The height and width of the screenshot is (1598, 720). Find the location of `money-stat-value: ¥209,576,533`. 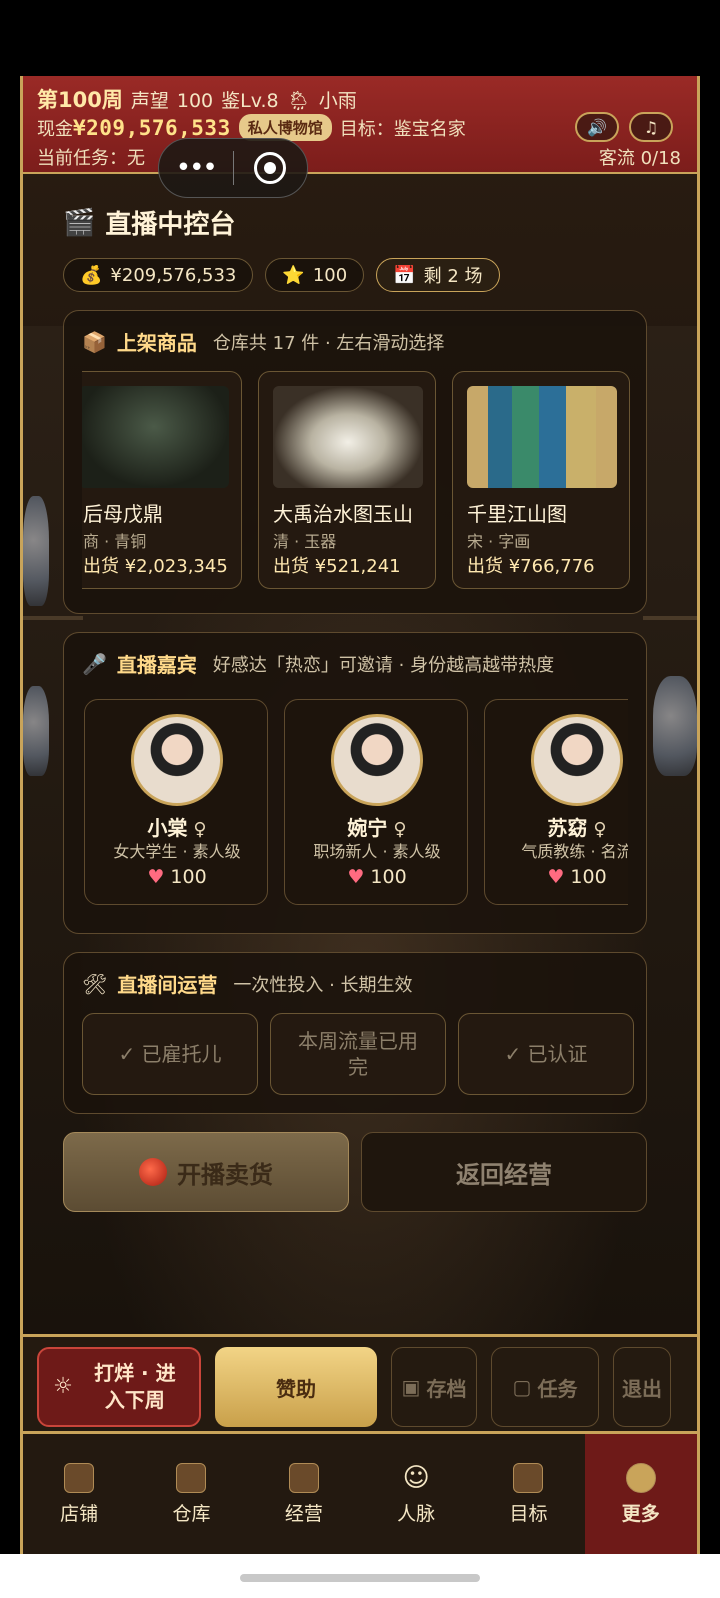

money-stat-value: ¥209,576,533 is located at coordinates (173, 275).